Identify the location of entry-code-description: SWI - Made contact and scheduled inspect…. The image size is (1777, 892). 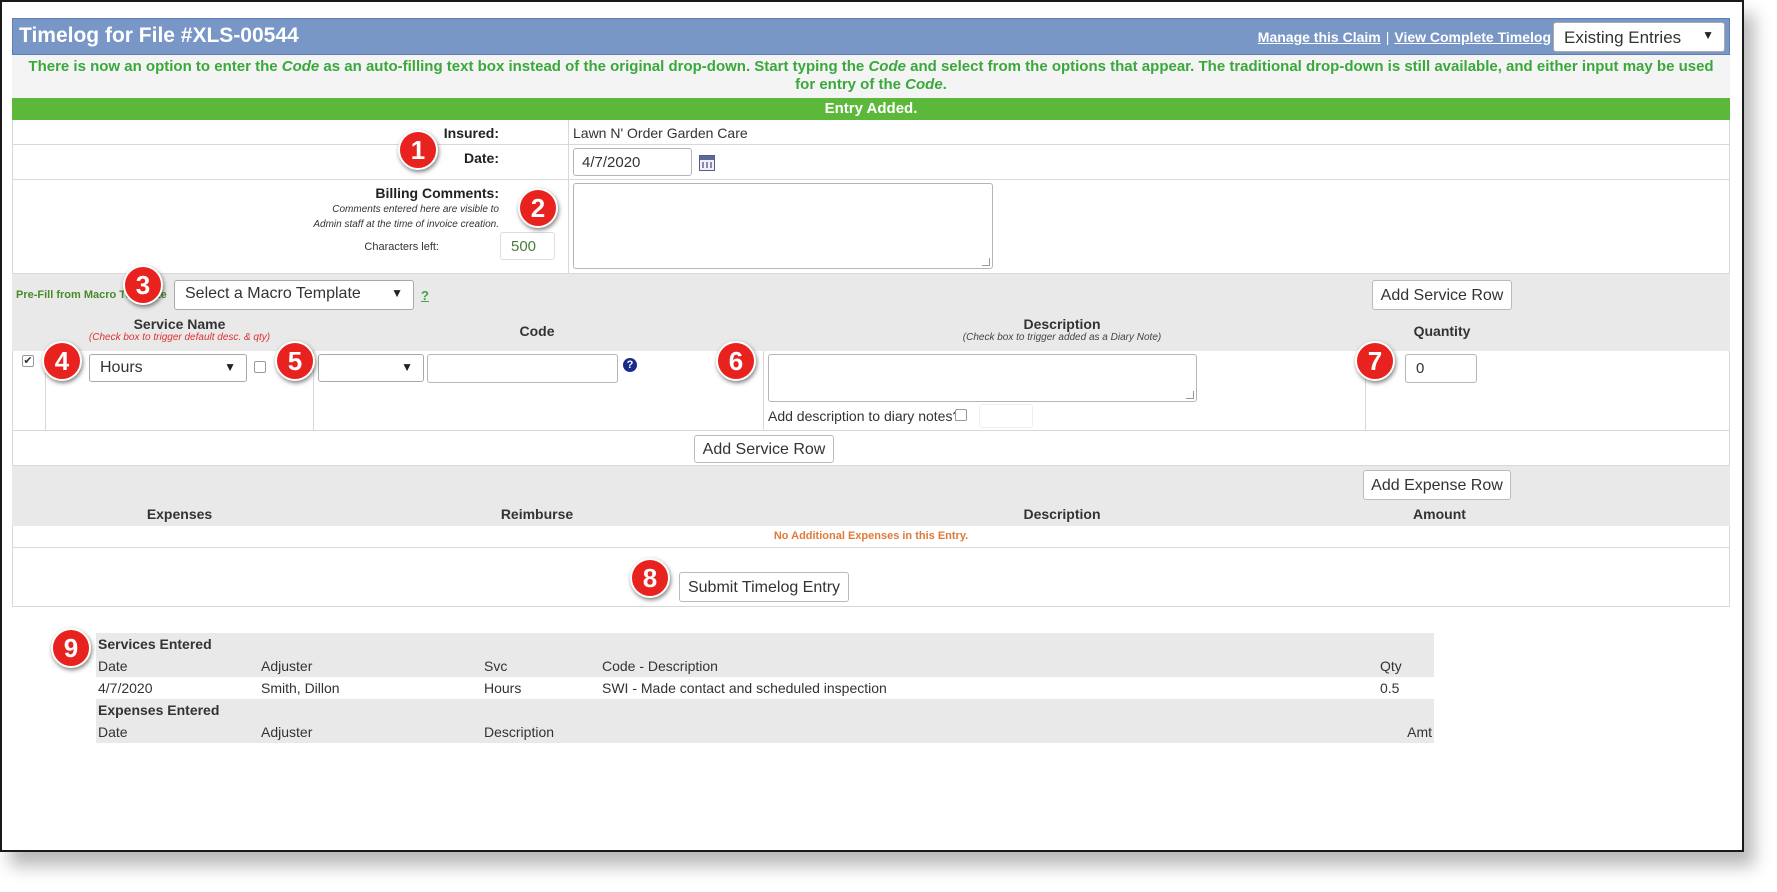
(744, 688).